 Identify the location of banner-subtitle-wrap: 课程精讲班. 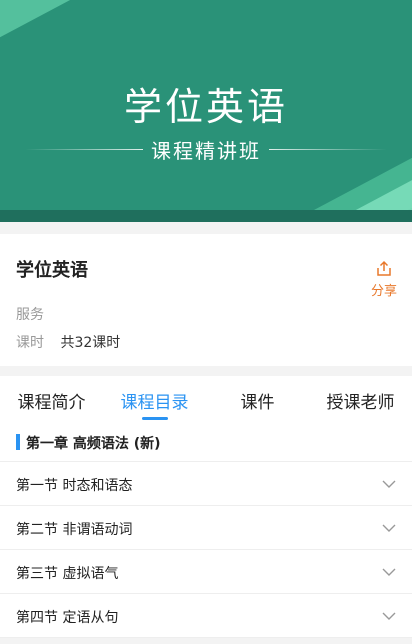
(206, 149).